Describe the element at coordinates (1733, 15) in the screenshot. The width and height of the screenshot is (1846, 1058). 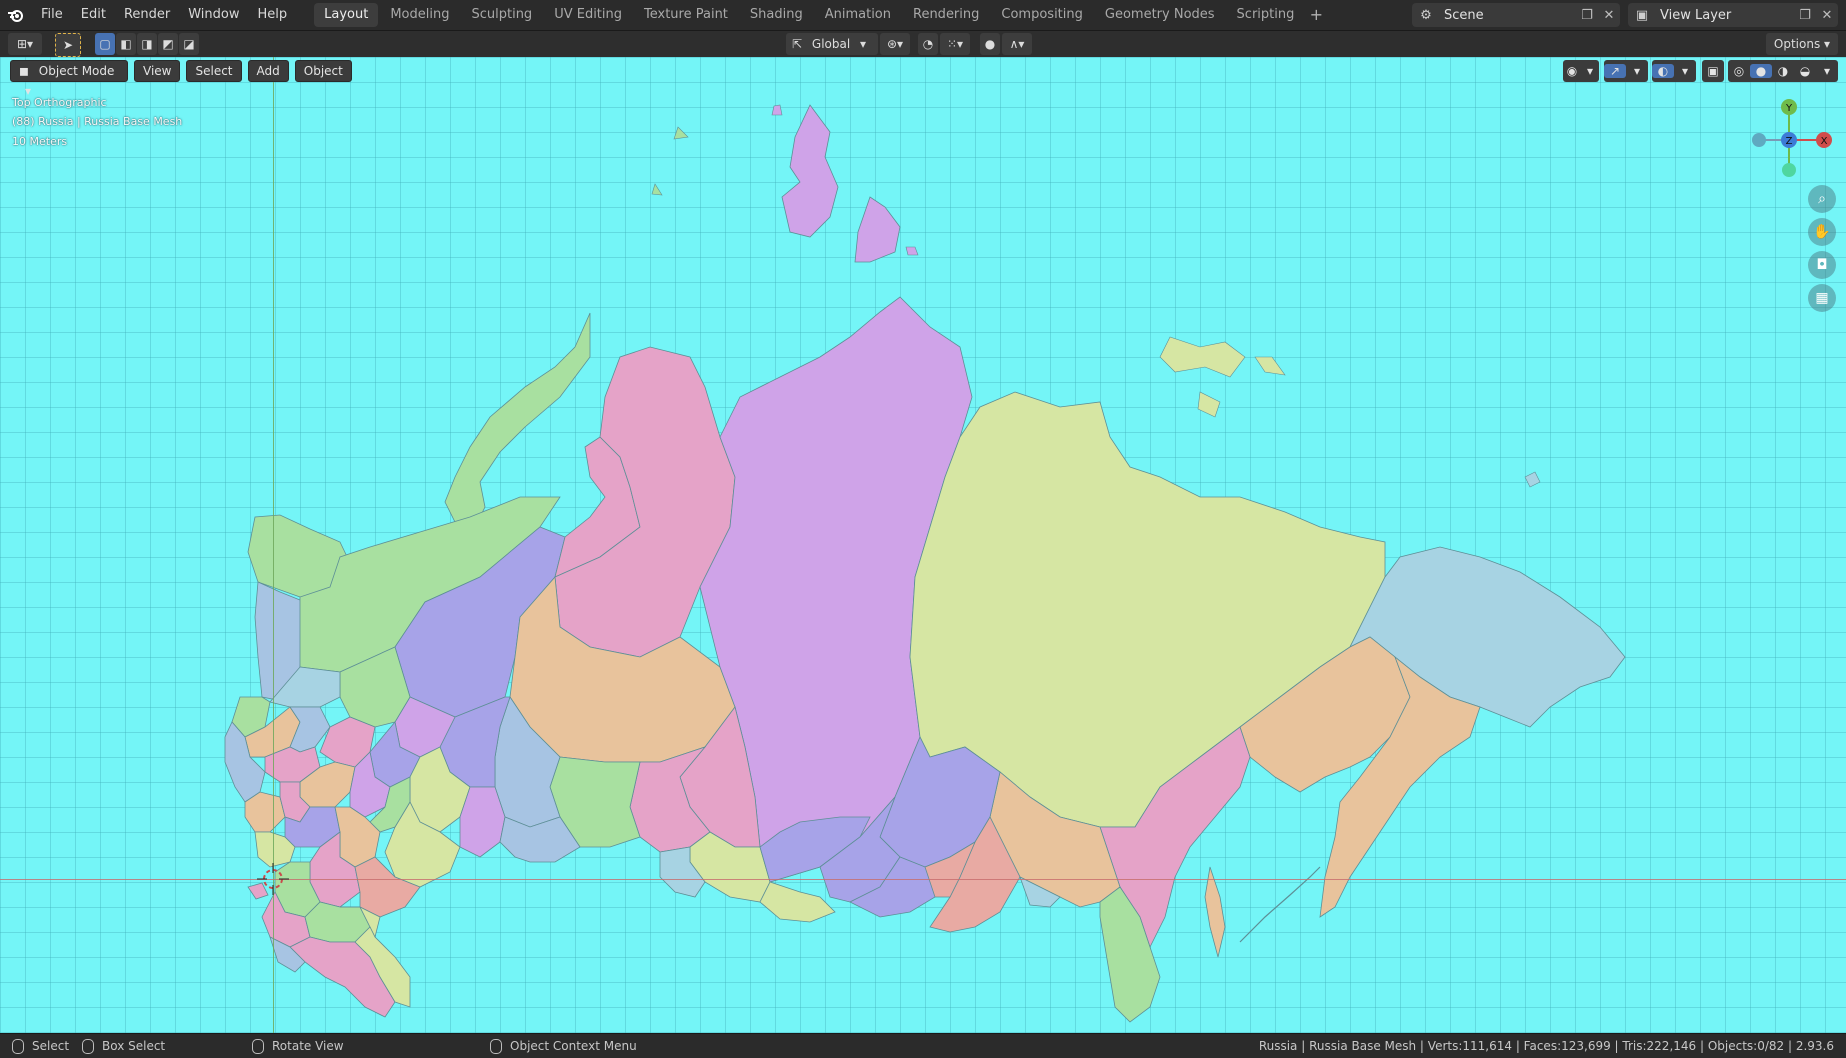
I see `view-layer-selector: ▣ View Layer ❐ ✕` at that location.